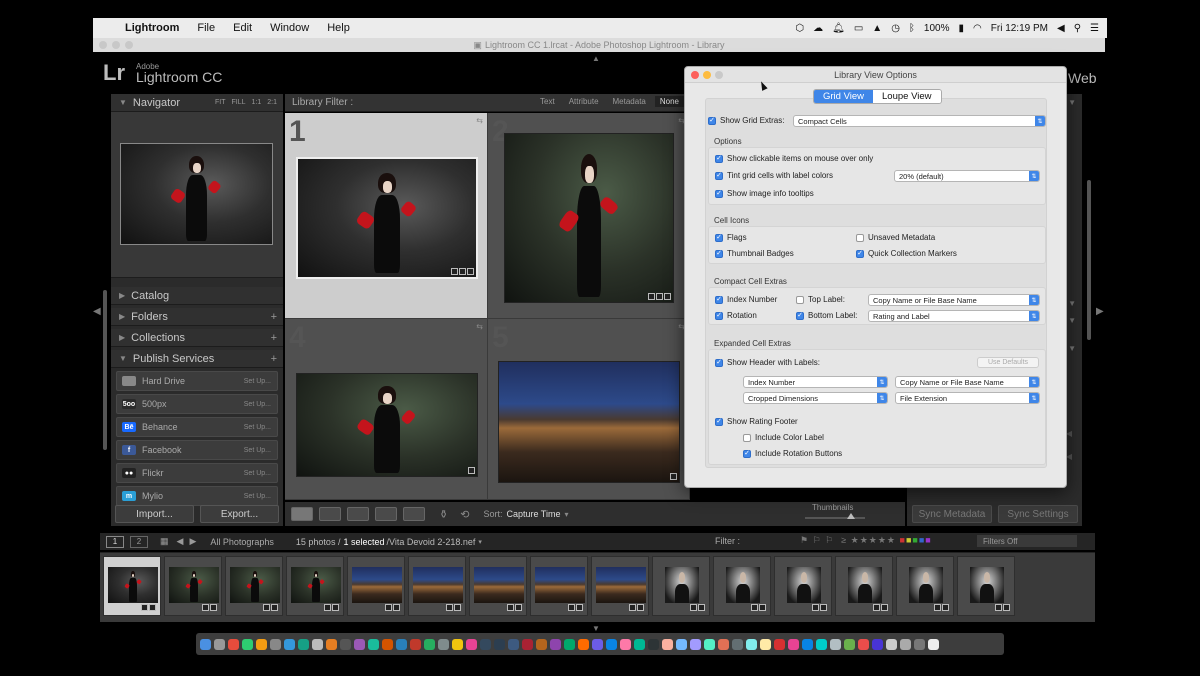  Describe the element at coordinates (220, 102) in the screenshot. I see `zoom-fit: FIT` at that location.